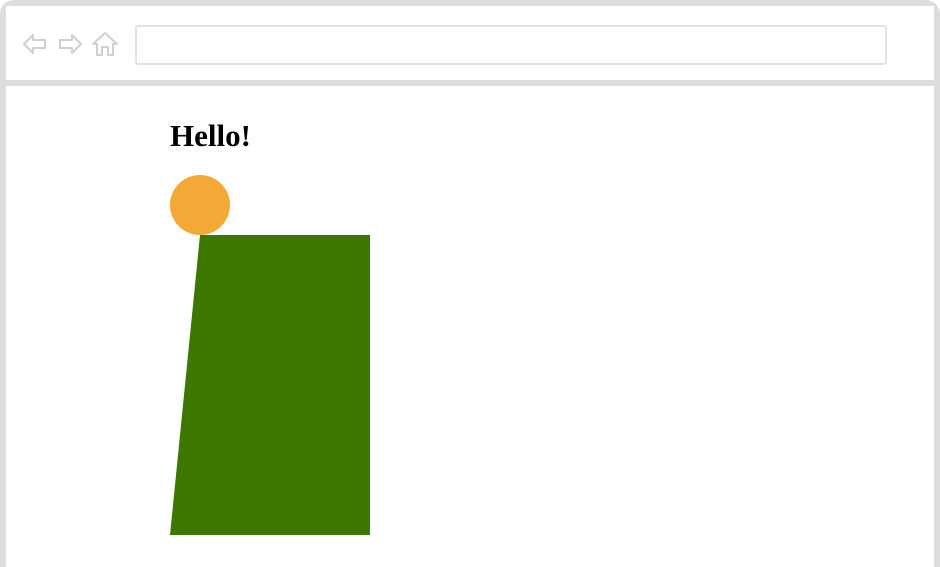  Describe the element at coordinates (200, 205) in the screenshot. I see `orange-circle` at that location.